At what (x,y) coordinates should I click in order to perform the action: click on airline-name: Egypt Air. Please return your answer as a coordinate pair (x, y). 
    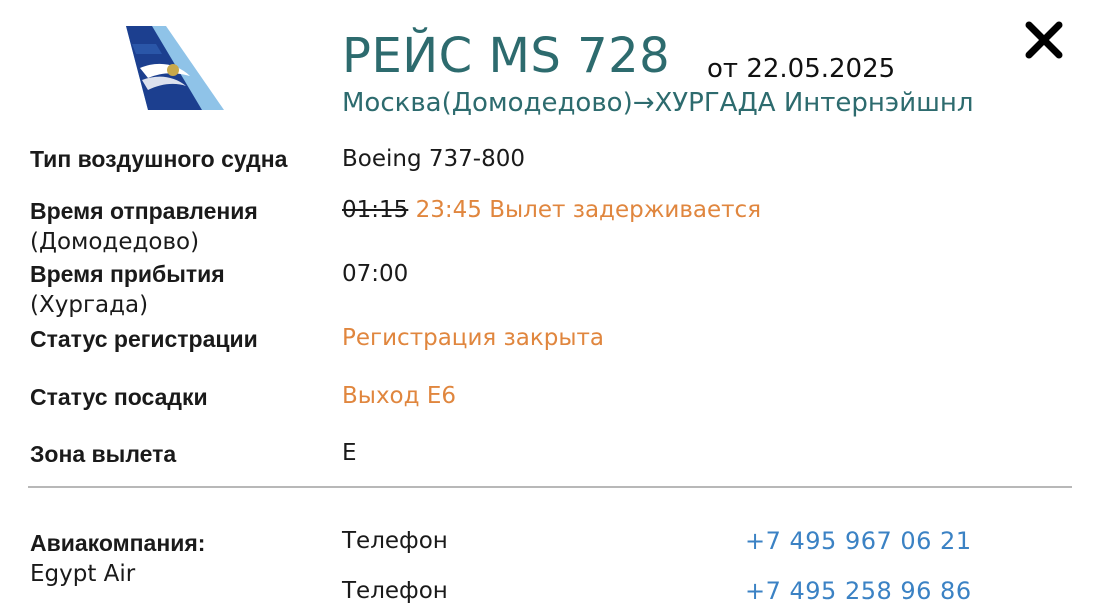
    Looking at the image, I should click on (83, 574).